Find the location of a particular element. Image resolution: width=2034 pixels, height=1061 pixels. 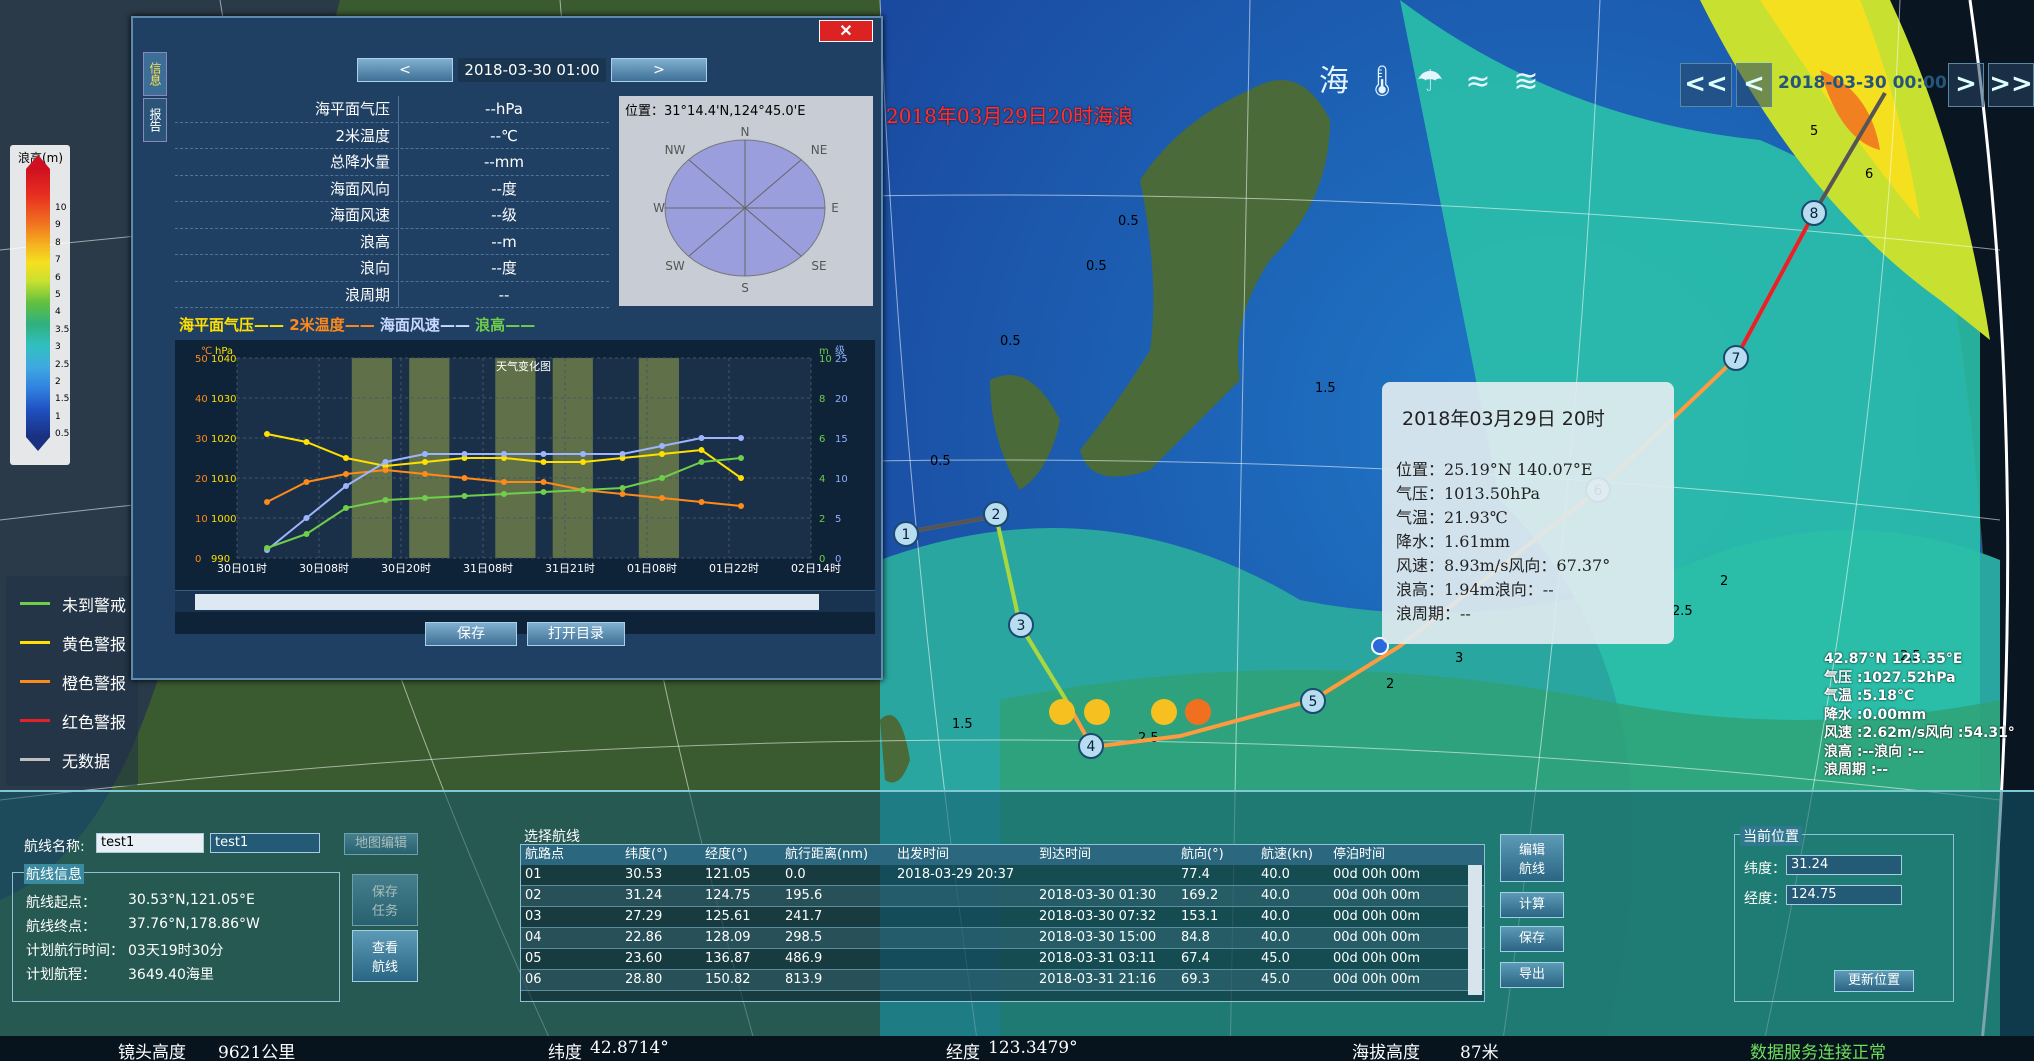

time-prev-button: < is located at coordinates (1754, 85).